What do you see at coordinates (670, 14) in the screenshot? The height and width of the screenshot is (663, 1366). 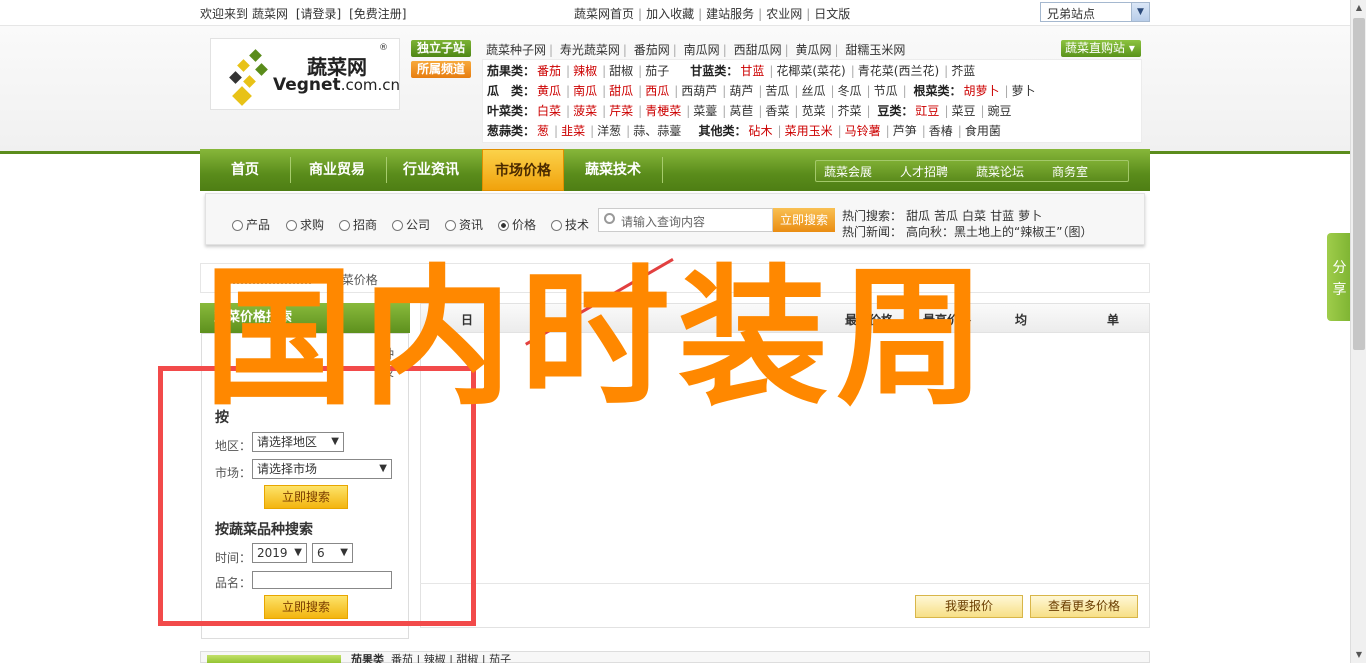 I see `link-favorite: 加入收藏` at bounding box center [670, 14].